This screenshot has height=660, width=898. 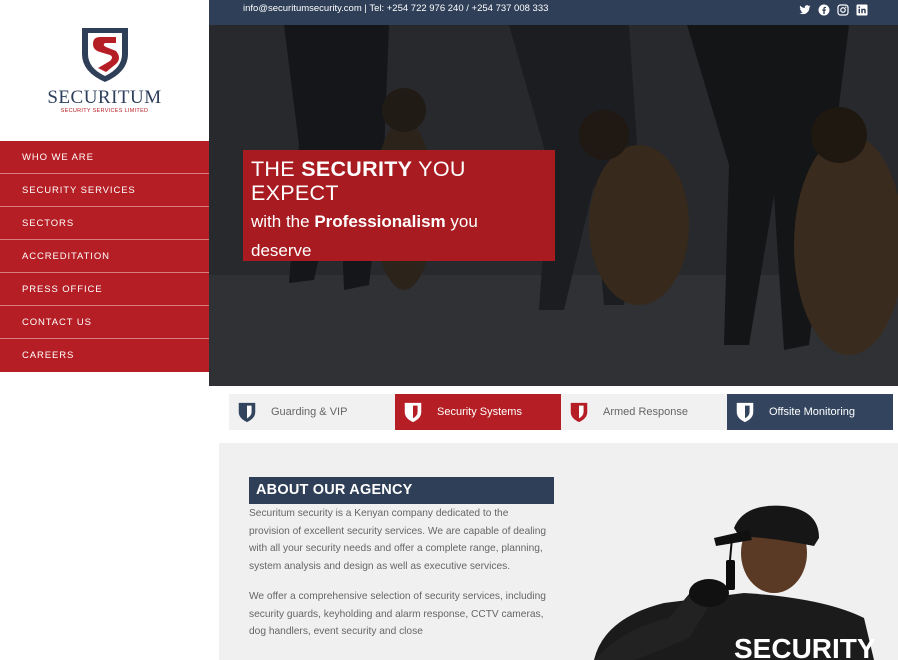 I want to click on tab-armed-response: Armed Response, so click(x=644, y=412).